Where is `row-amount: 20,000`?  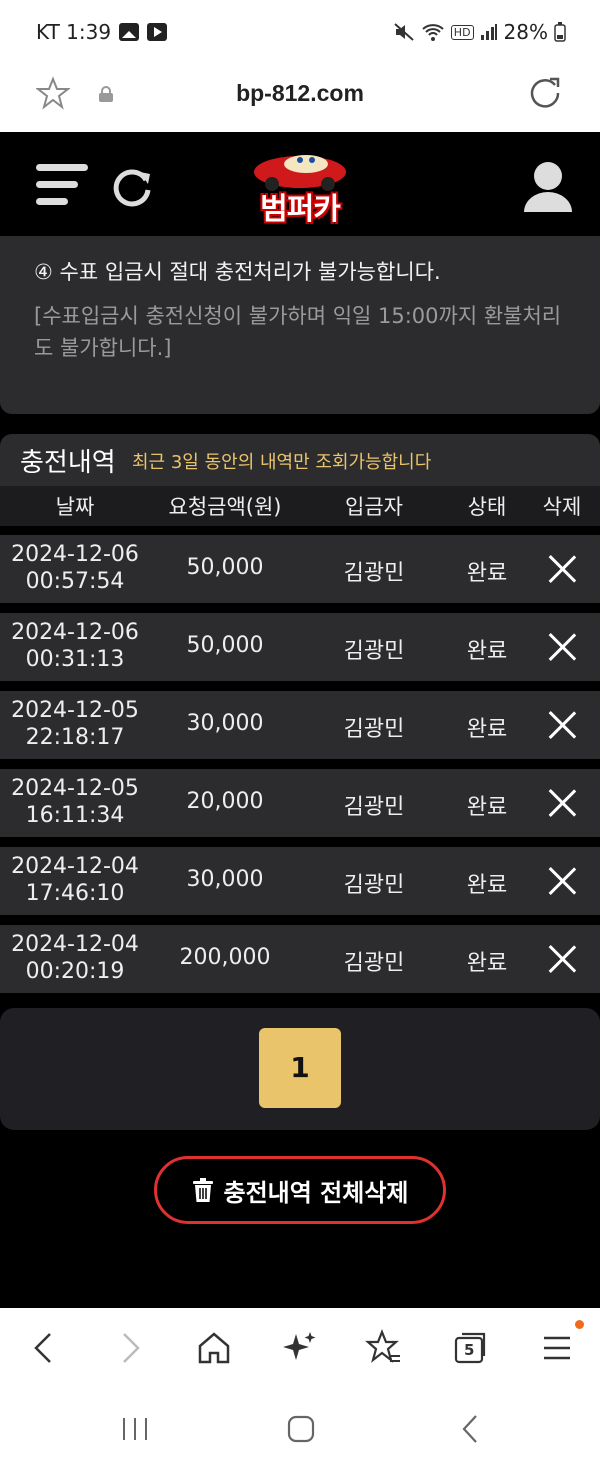 row-amount: 20,000 is located at coordinates (225, 801).